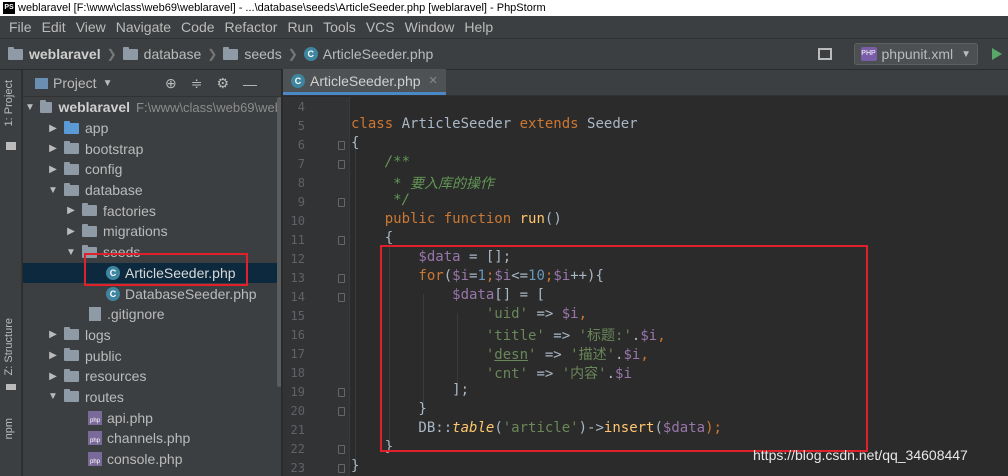  I want to click on tree-label: logs, so click(98, 334).